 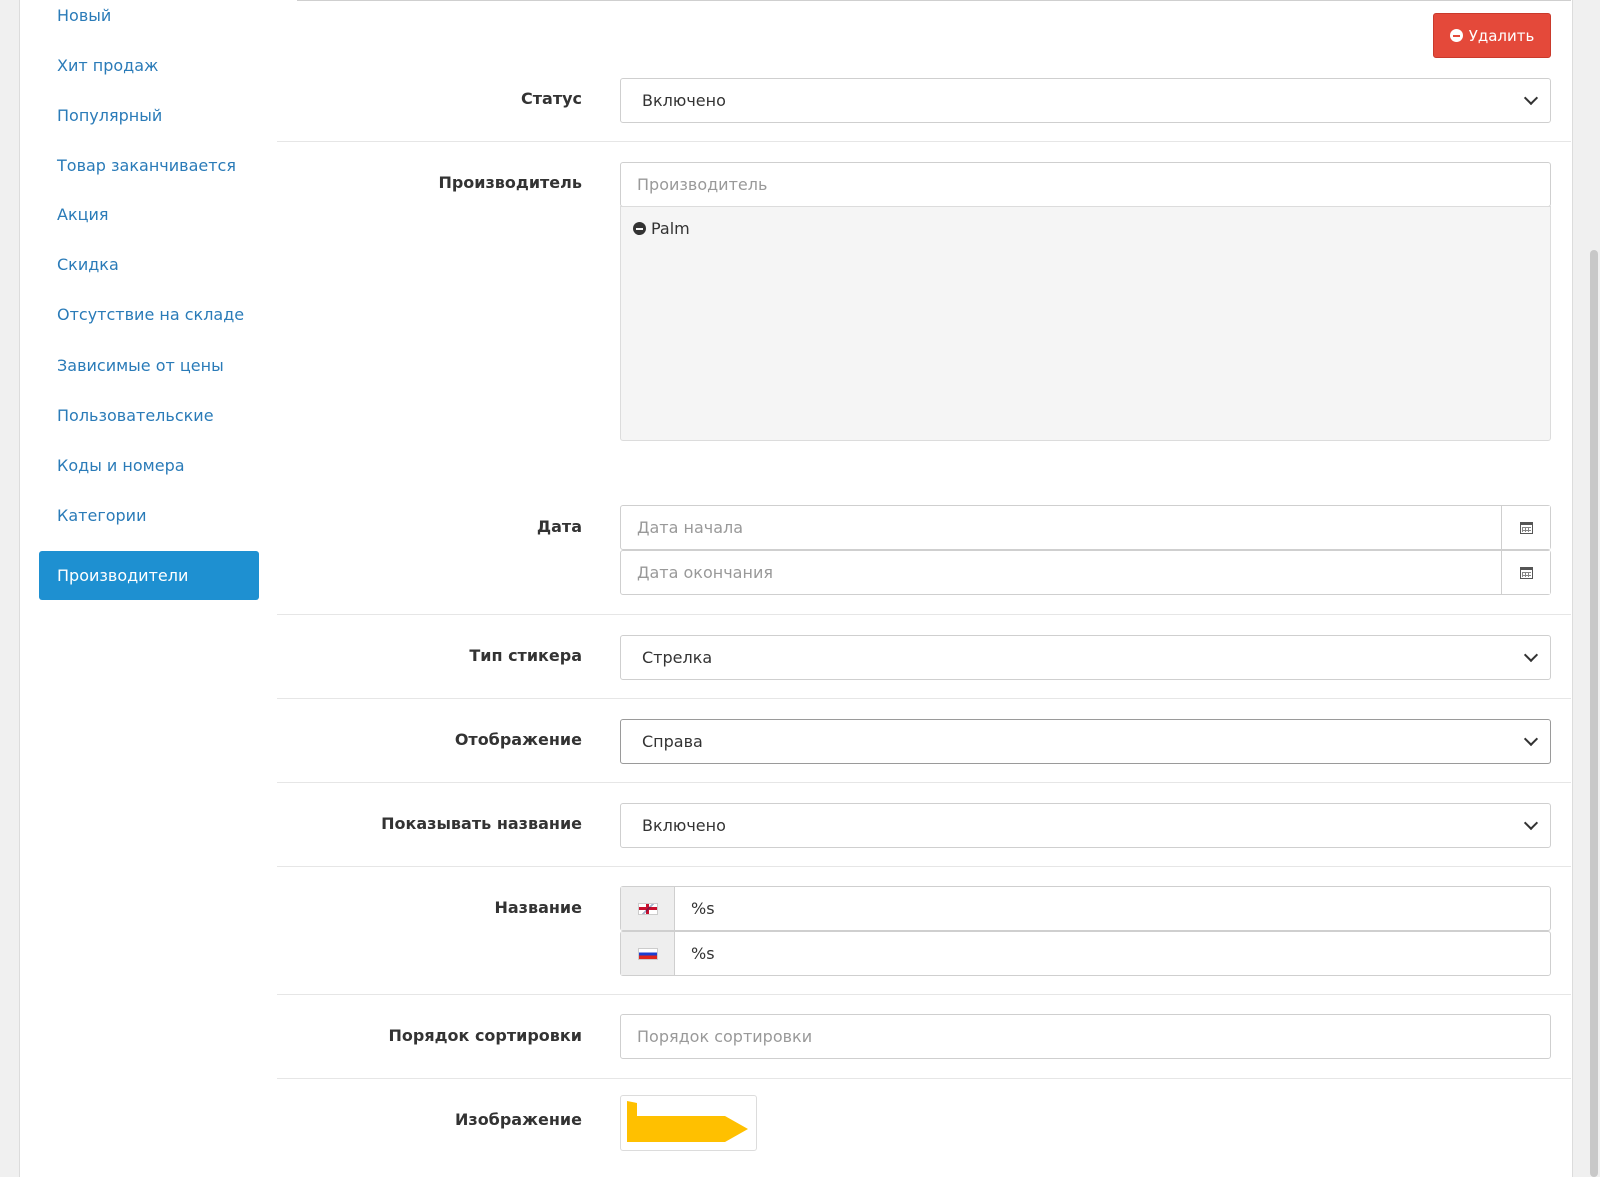 I want to click on status-label: Статус, so click(x=551, y=98).